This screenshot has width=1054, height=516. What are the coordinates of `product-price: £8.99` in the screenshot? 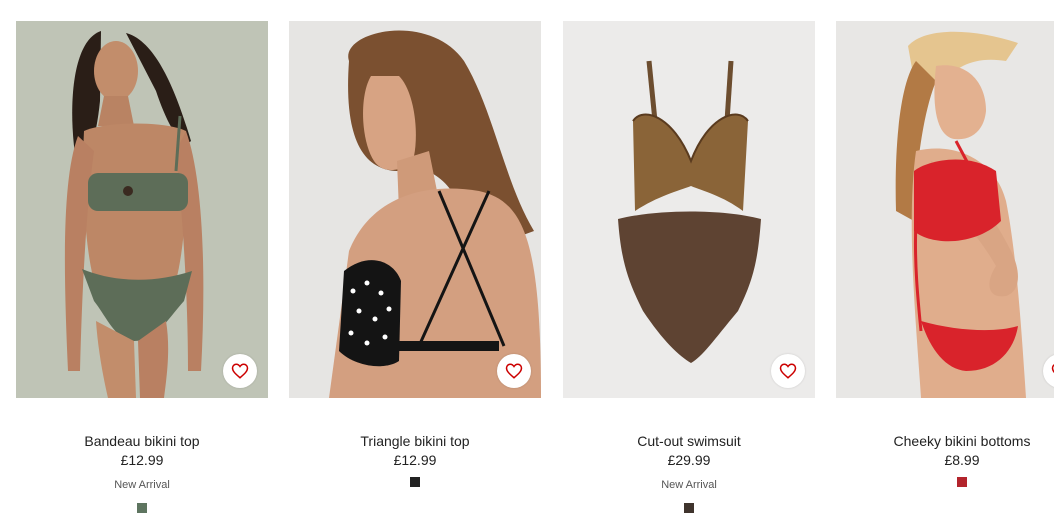 It's located at (962, 460).